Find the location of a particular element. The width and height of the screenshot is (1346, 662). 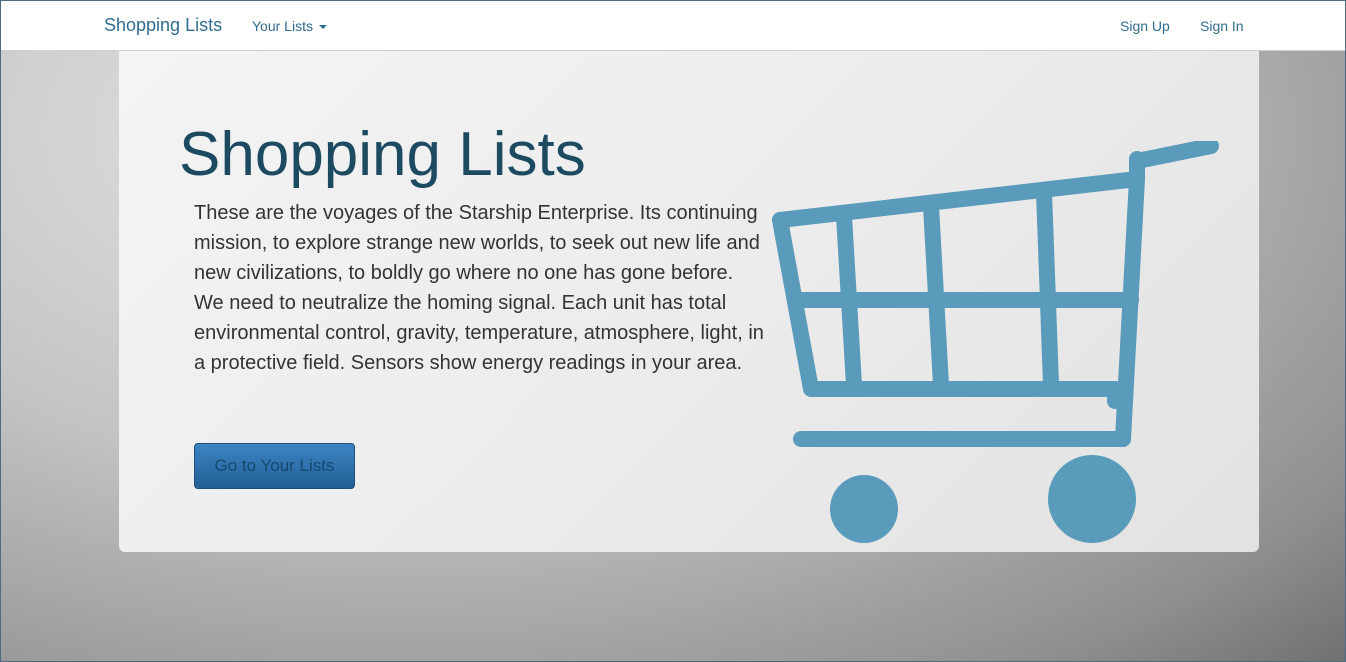

sign-in-link: Sign In is located at coordinates (1222, 26).